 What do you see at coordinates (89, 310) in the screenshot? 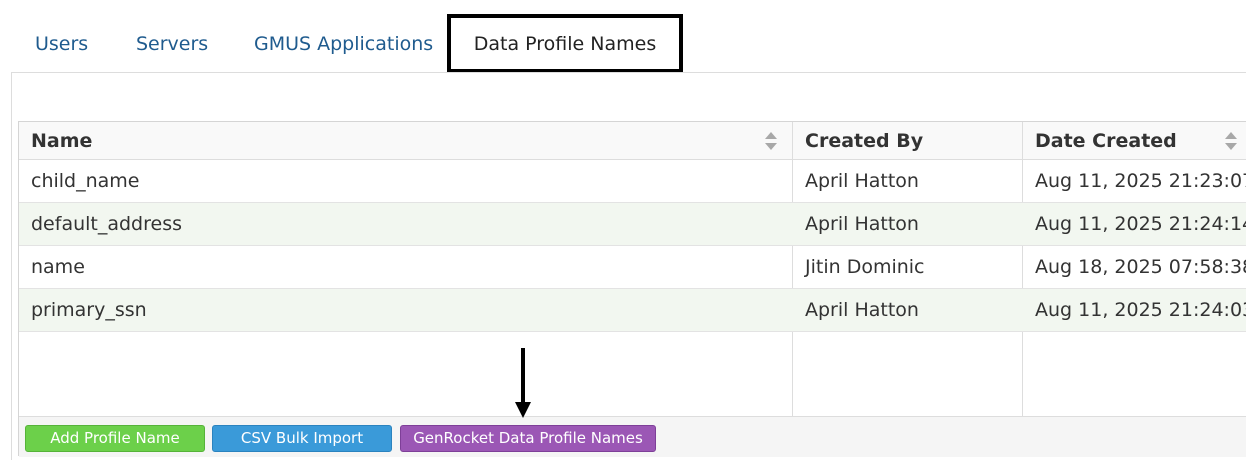
I see `cell-name: primary_ssn` at bounding box center [89, 310].